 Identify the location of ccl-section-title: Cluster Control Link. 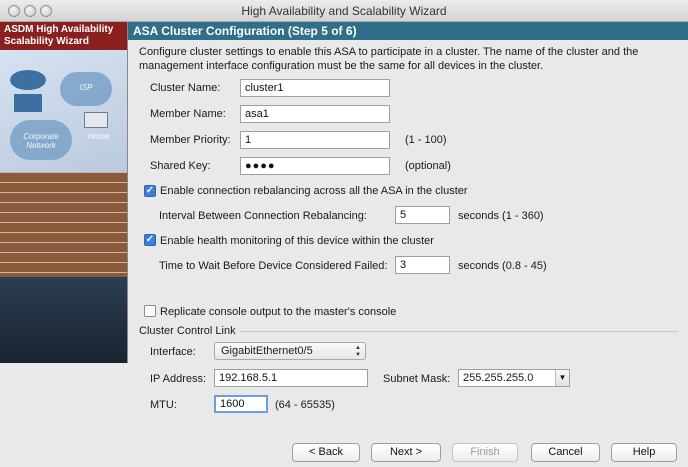
(187, 331).